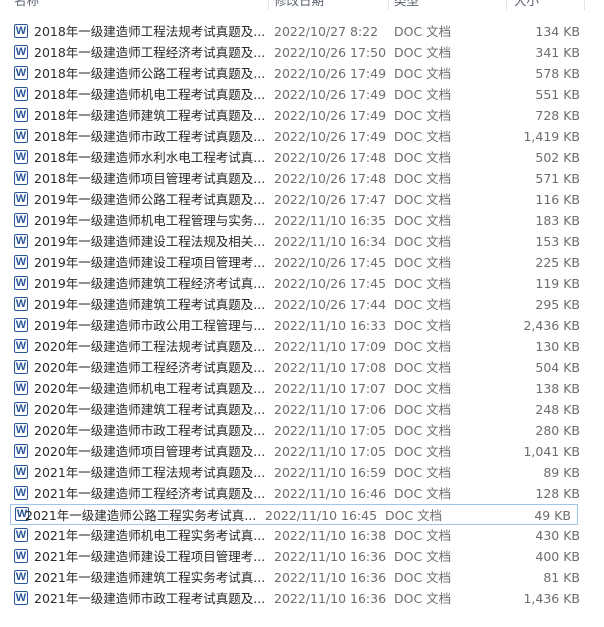 This screenshot has width=604, height=627. I want to click on file-modified-date: 2022/11/10 16:45, so click(321, 515).